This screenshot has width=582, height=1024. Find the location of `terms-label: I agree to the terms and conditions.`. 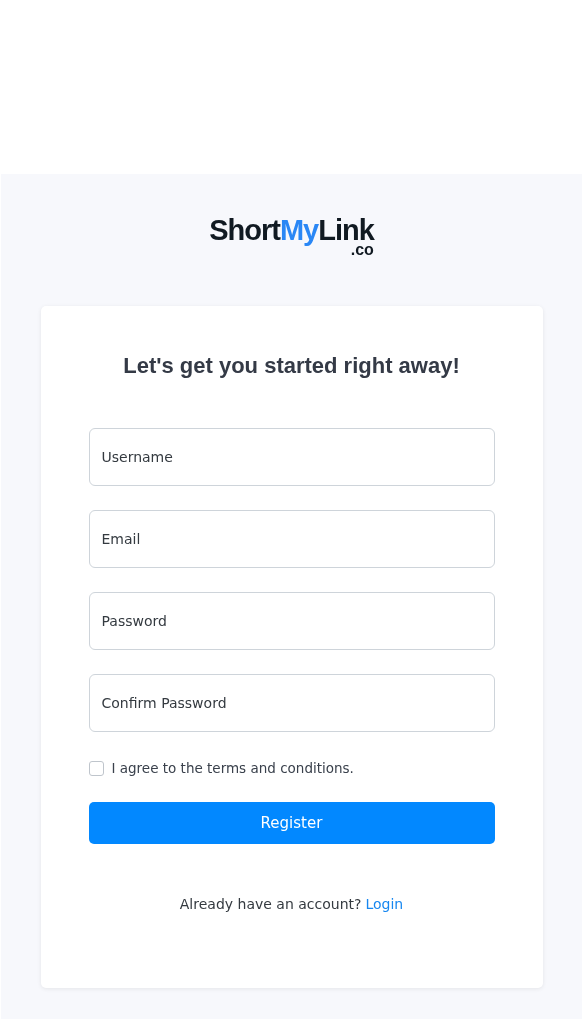

terms-label: I agree to the terms and conditions. is located at coordinates (232, 768).